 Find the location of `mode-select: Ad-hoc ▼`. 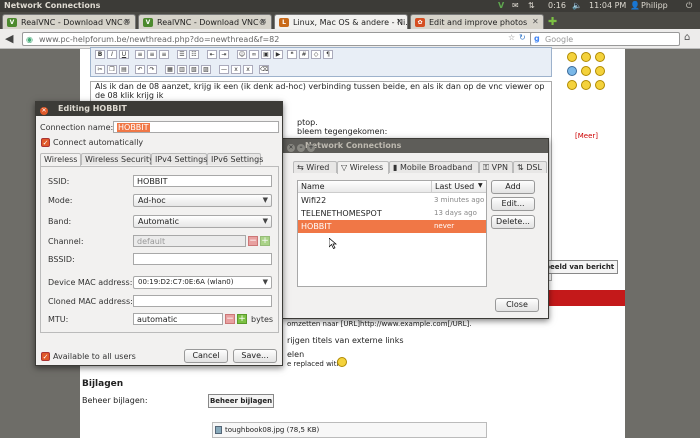

mode-select: Ad-hoc ▼ is located at coordinates (202, 200).